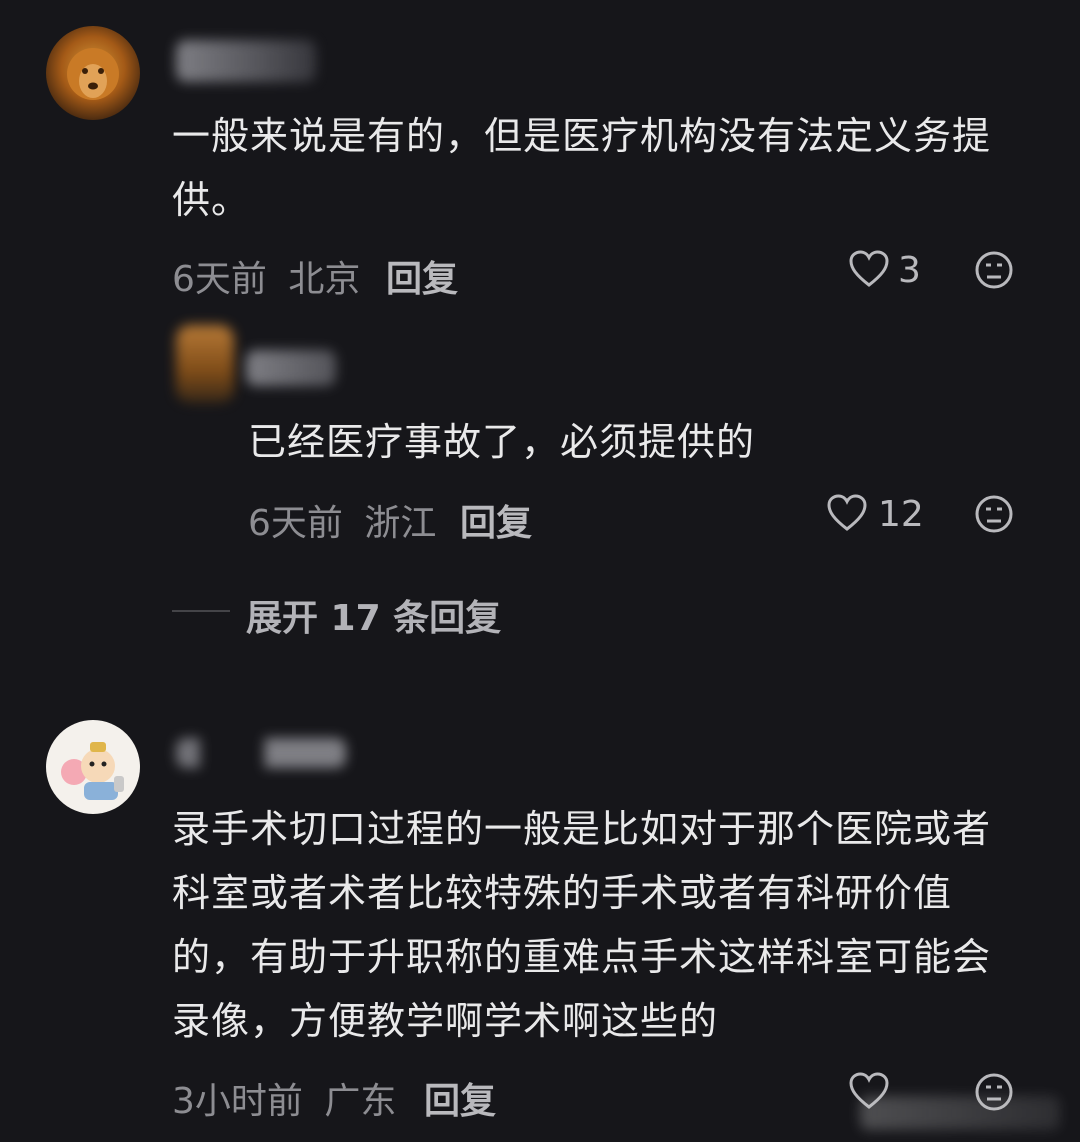 The image size is (1080, 1142). I want to click on comment2-reply-button: 回复, so click(460, 1098).